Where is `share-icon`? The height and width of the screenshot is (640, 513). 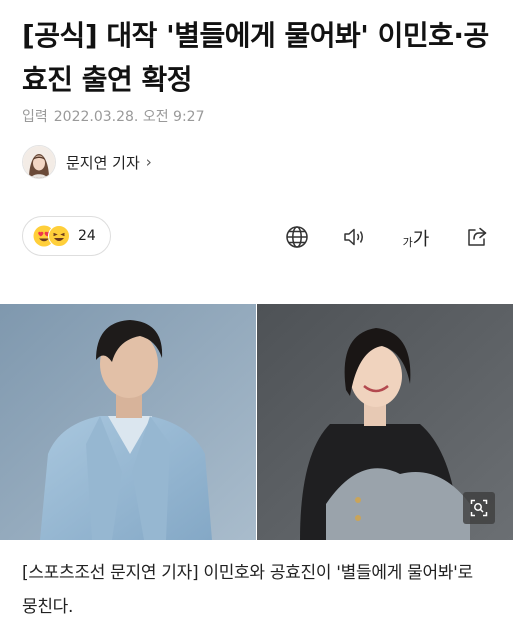 share-icon is located at coordinates (477, 237).